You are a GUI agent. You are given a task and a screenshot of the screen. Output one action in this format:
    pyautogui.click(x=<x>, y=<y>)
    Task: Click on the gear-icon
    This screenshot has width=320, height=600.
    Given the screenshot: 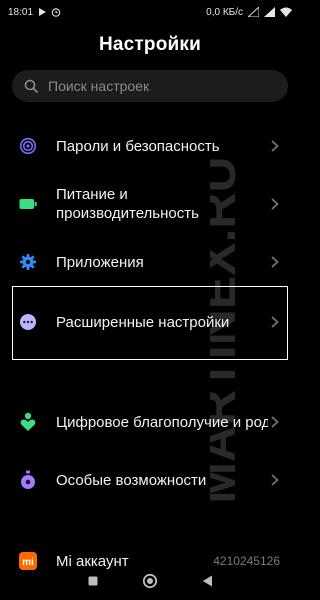 What is the action you would take?
    pyautogui.click(x=28, y=262)
    